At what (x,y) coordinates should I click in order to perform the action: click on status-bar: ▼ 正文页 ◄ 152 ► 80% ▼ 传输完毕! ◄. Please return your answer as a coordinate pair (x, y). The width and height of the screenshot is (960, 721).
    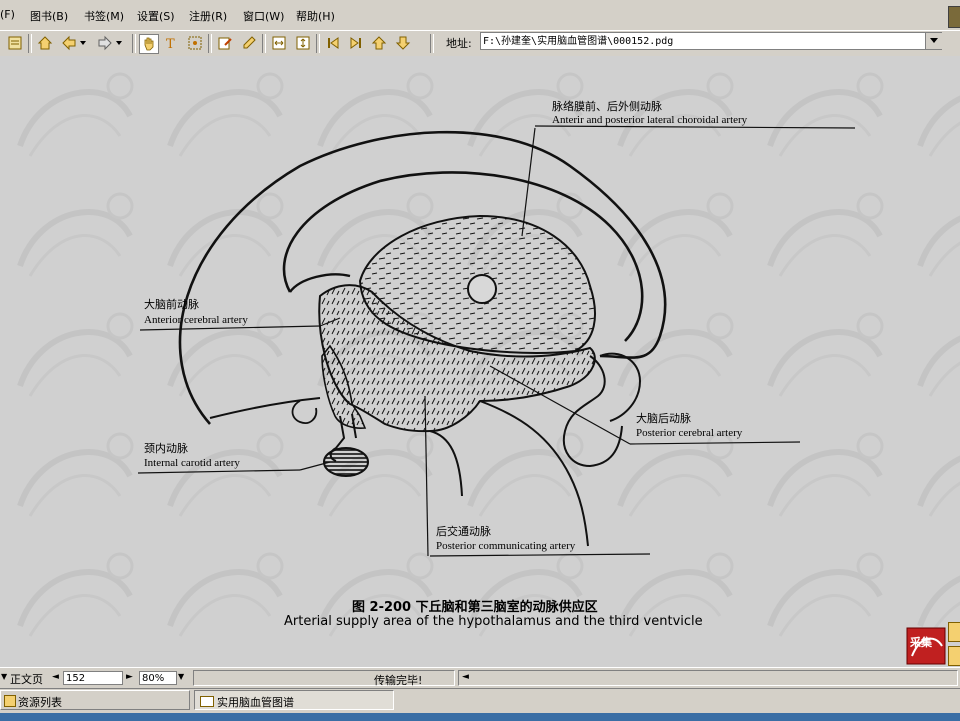
    Looking at the image, I should click on (480, 678).